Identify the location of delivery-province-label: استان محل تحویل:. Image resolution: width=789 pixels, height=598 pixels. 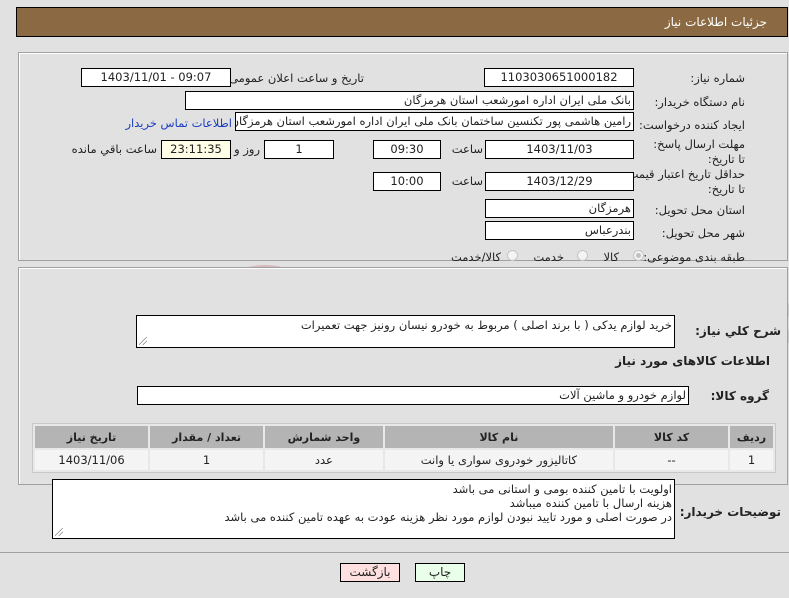
(699, 210).